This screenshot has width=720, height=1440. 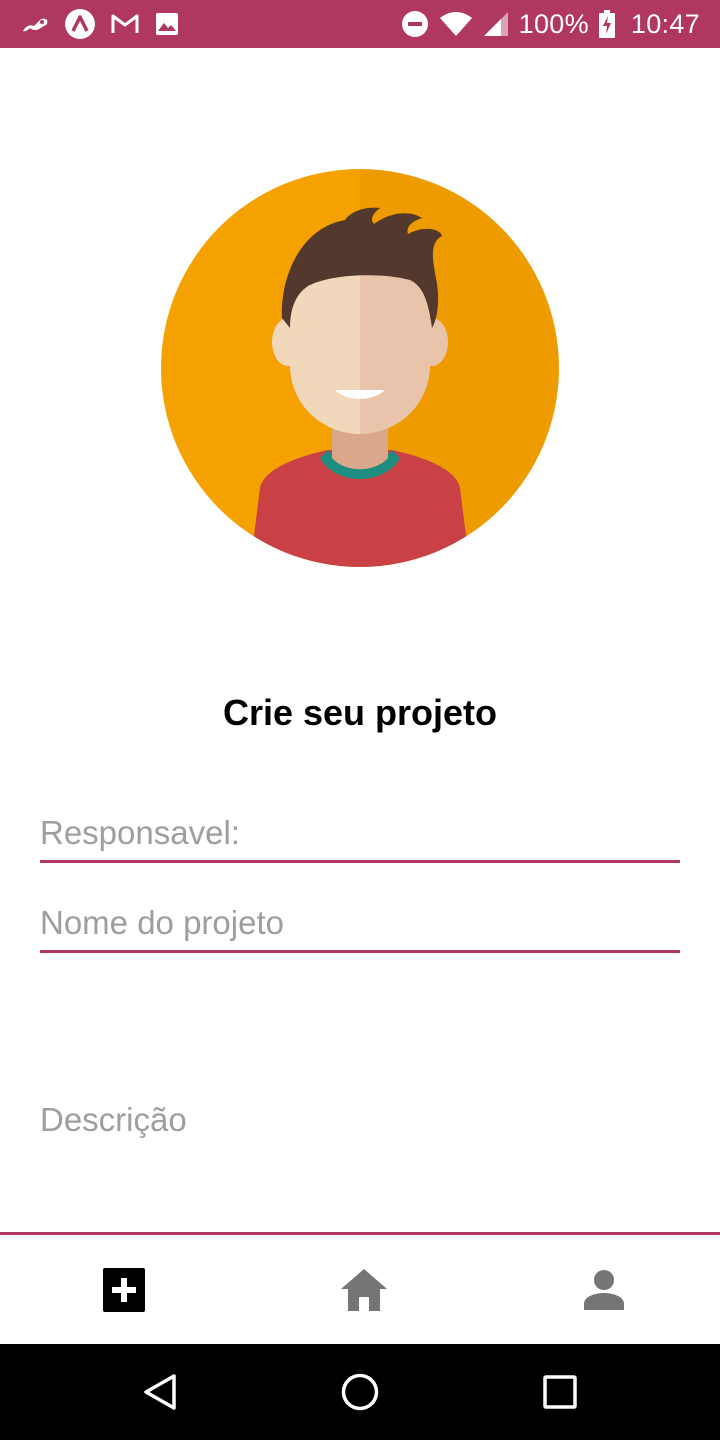 I want to click on home-icon, so click(x=364, y=1289).